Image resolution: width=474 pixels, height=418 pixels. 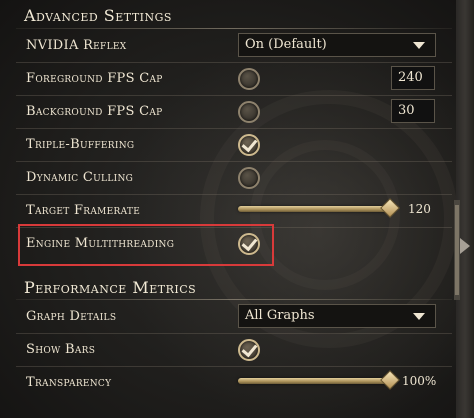 I want to click on section-title-advanced: Advanced Settings, so click(x=98, y=15).